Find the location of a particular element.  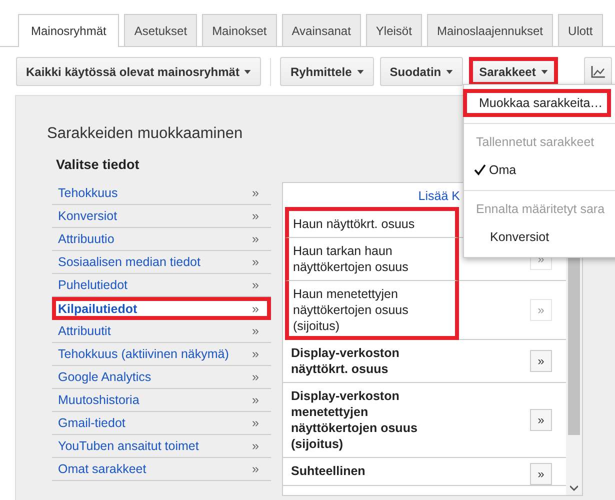

menu-item: Oma is located at coordinates (495, 170).